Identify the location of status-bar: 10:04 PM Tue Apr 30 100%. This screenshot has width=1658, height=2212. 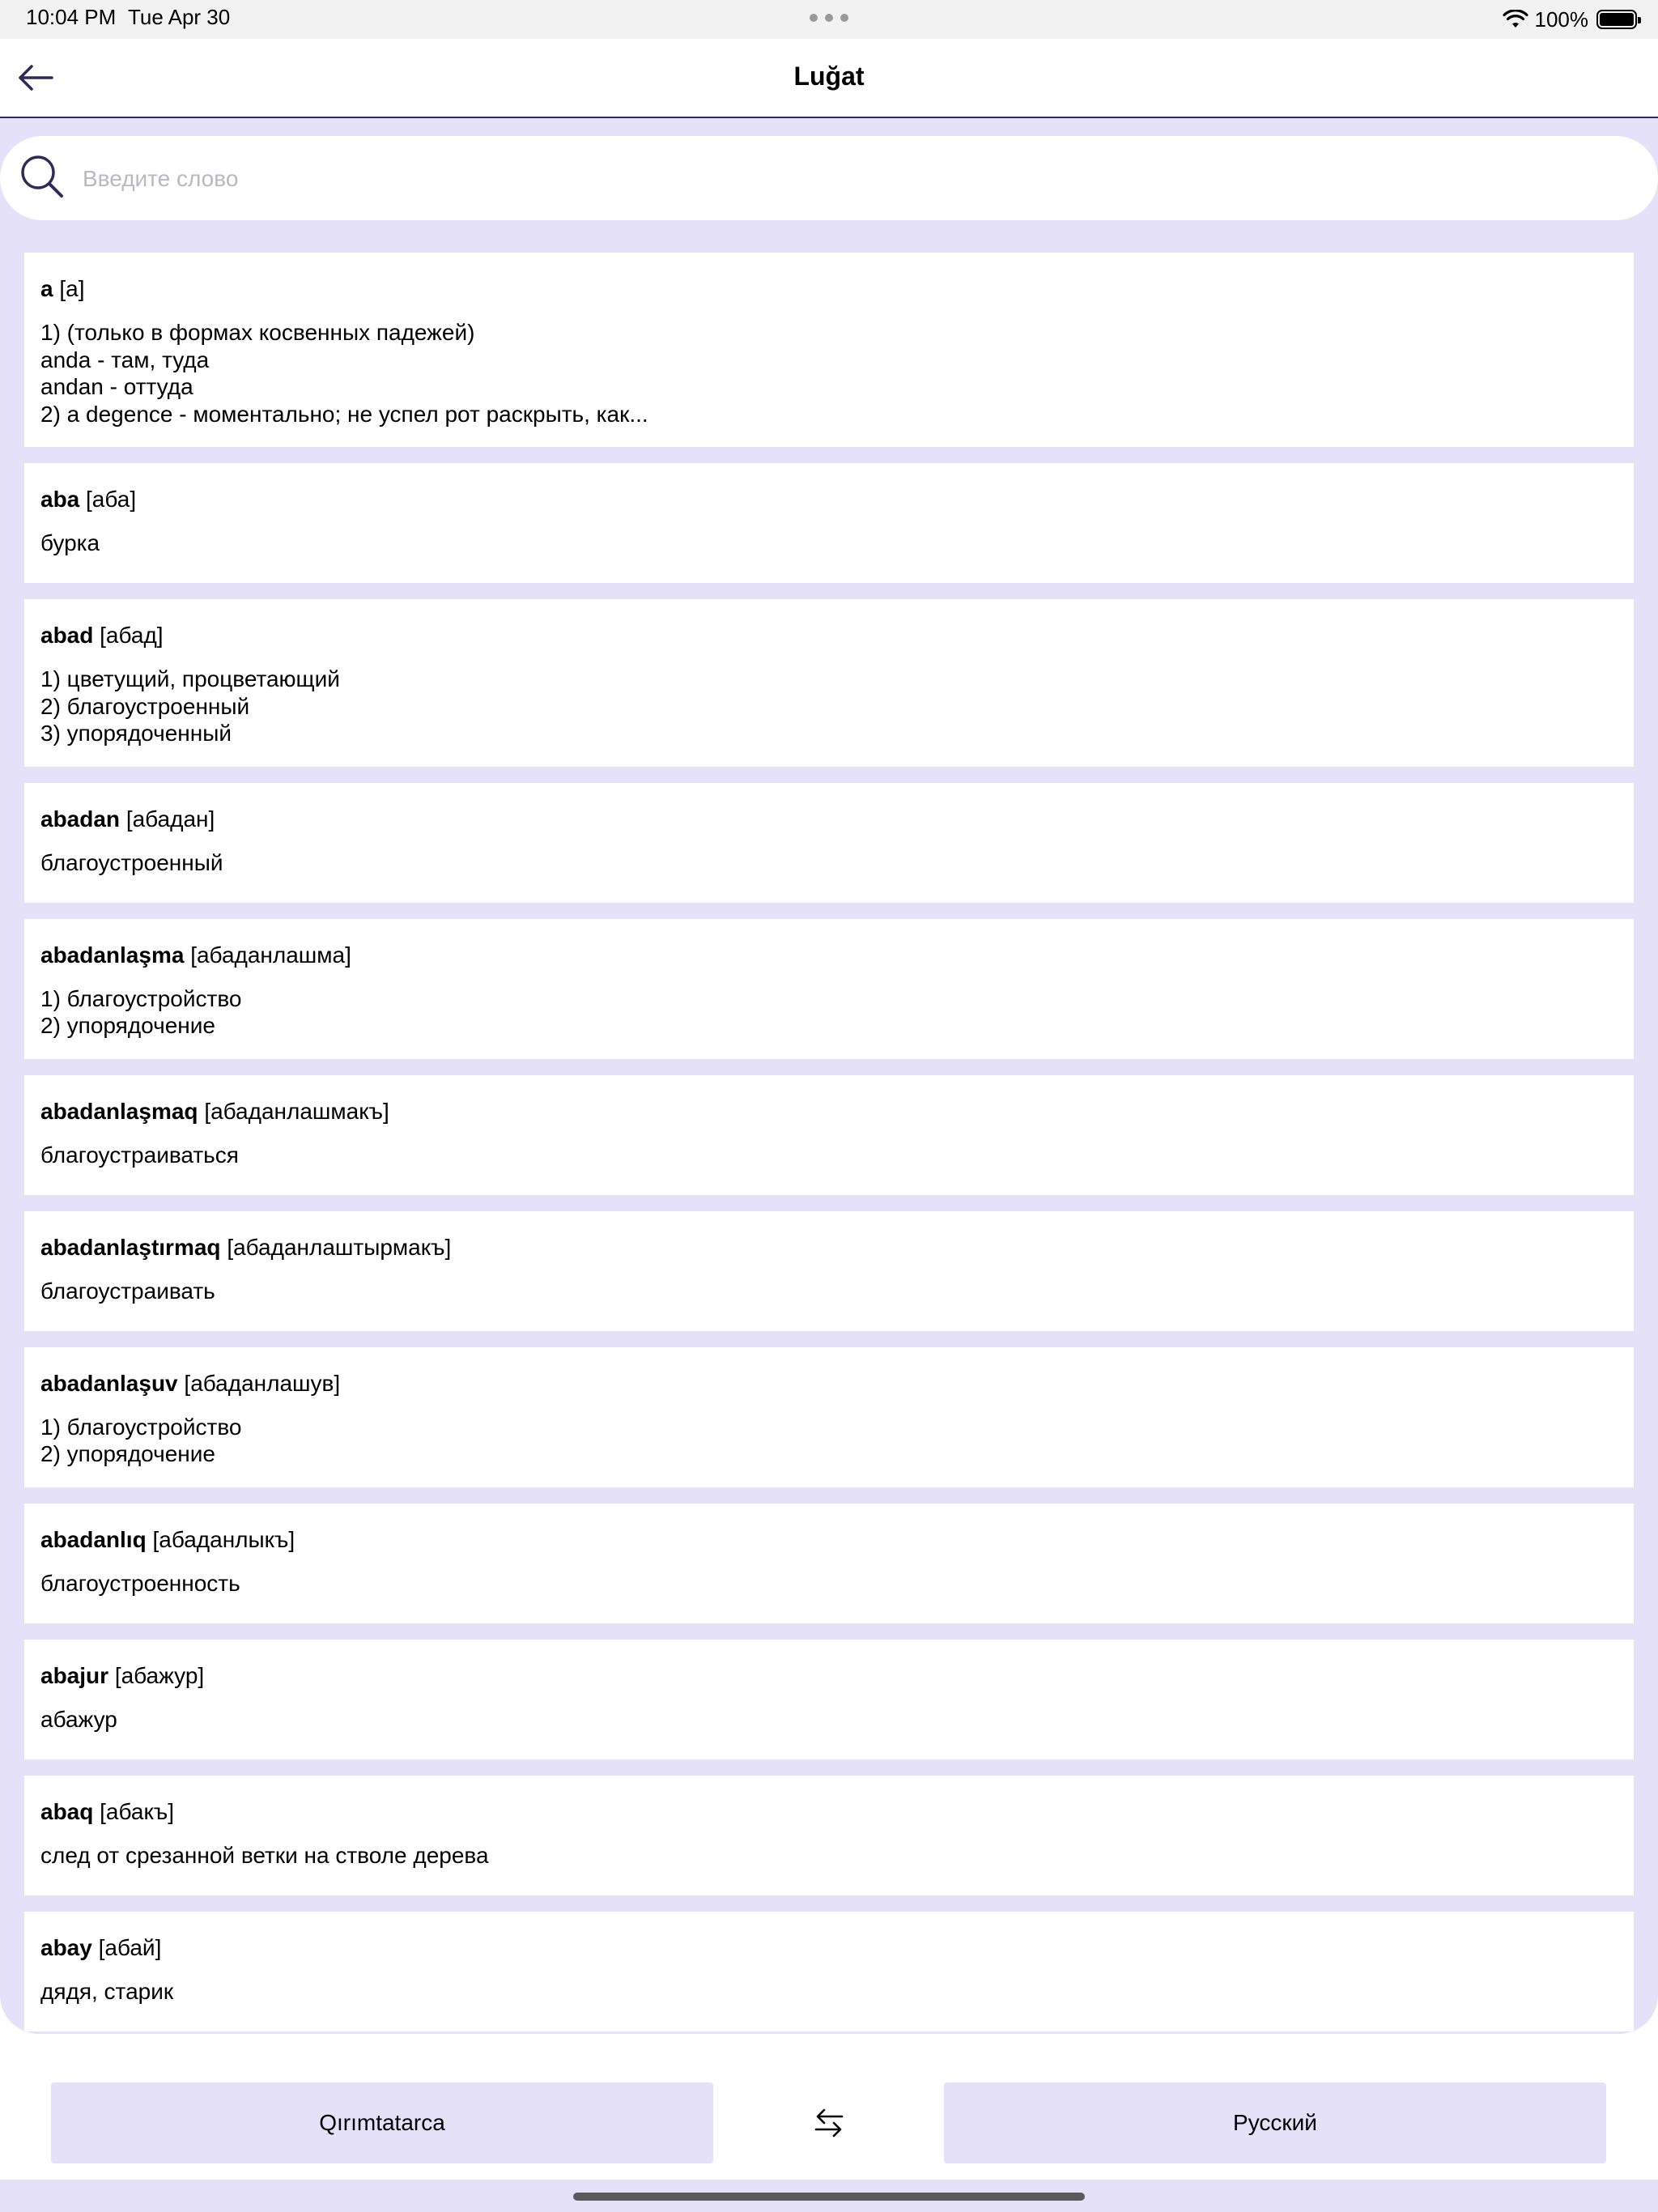
(829, 19).